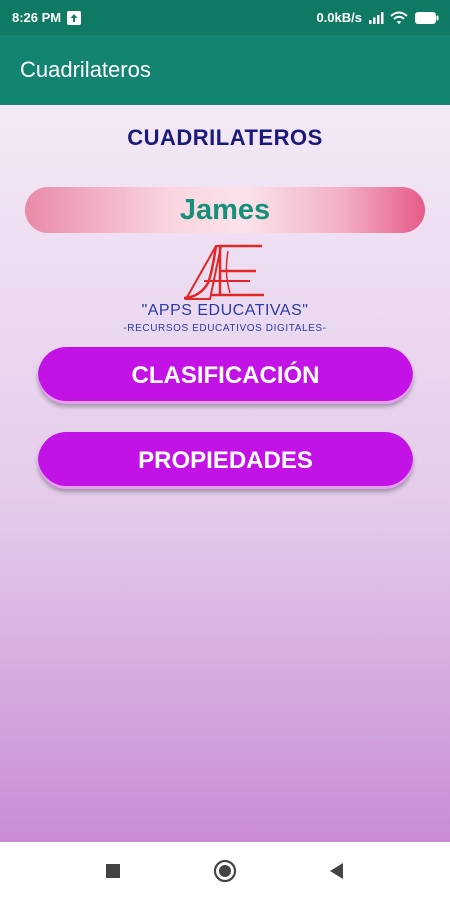  I want to click on apps-educativas-logo, so click(223, 272).